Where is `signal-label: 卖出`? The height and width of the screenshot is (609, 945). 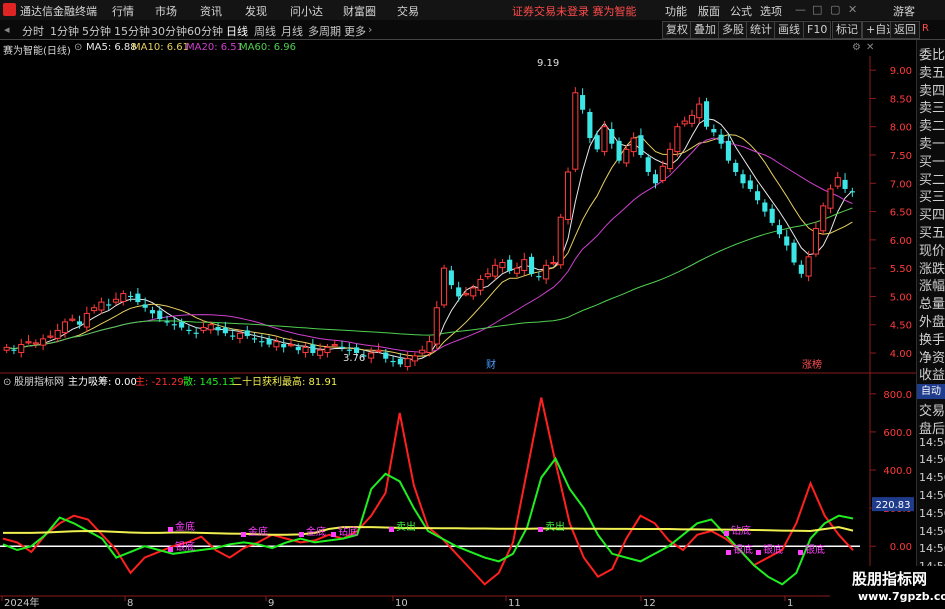
signal-label: 卖出 is located at coordinates (555, 526).